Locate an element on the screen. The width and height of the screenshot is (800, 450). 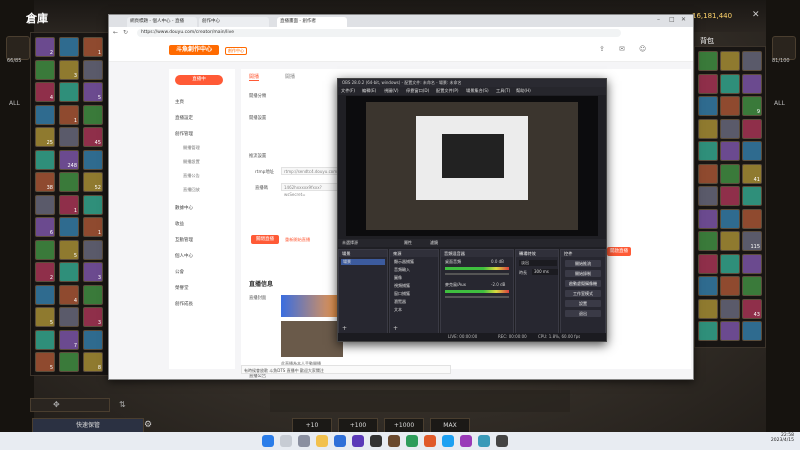
storage-slot: 25 is located at coordinates (45, 137).